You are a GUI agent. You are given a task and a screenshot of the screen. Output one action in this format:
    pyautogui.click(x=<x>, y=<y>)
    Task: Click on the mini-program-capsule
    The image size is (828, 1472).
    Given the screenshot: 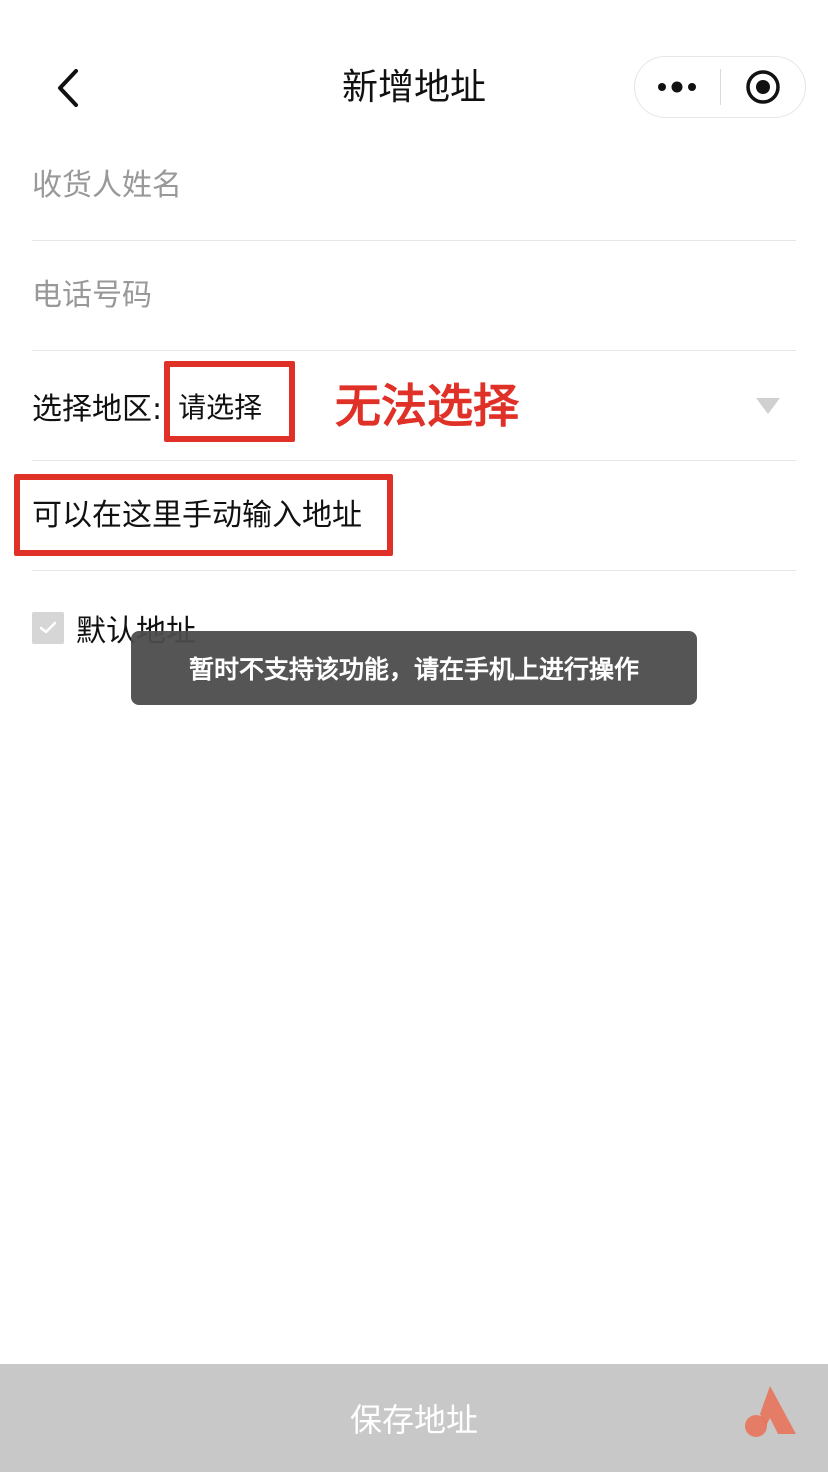 What is the action you would take?
    pyautogui.click(x=720, y=87)
    